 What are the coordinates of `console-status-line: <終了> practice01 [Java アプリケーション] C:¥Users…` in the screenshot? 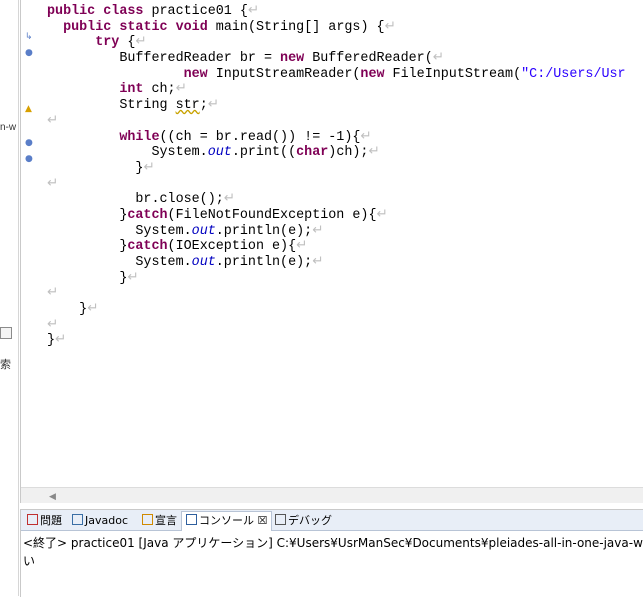 It's located at (333, 543).